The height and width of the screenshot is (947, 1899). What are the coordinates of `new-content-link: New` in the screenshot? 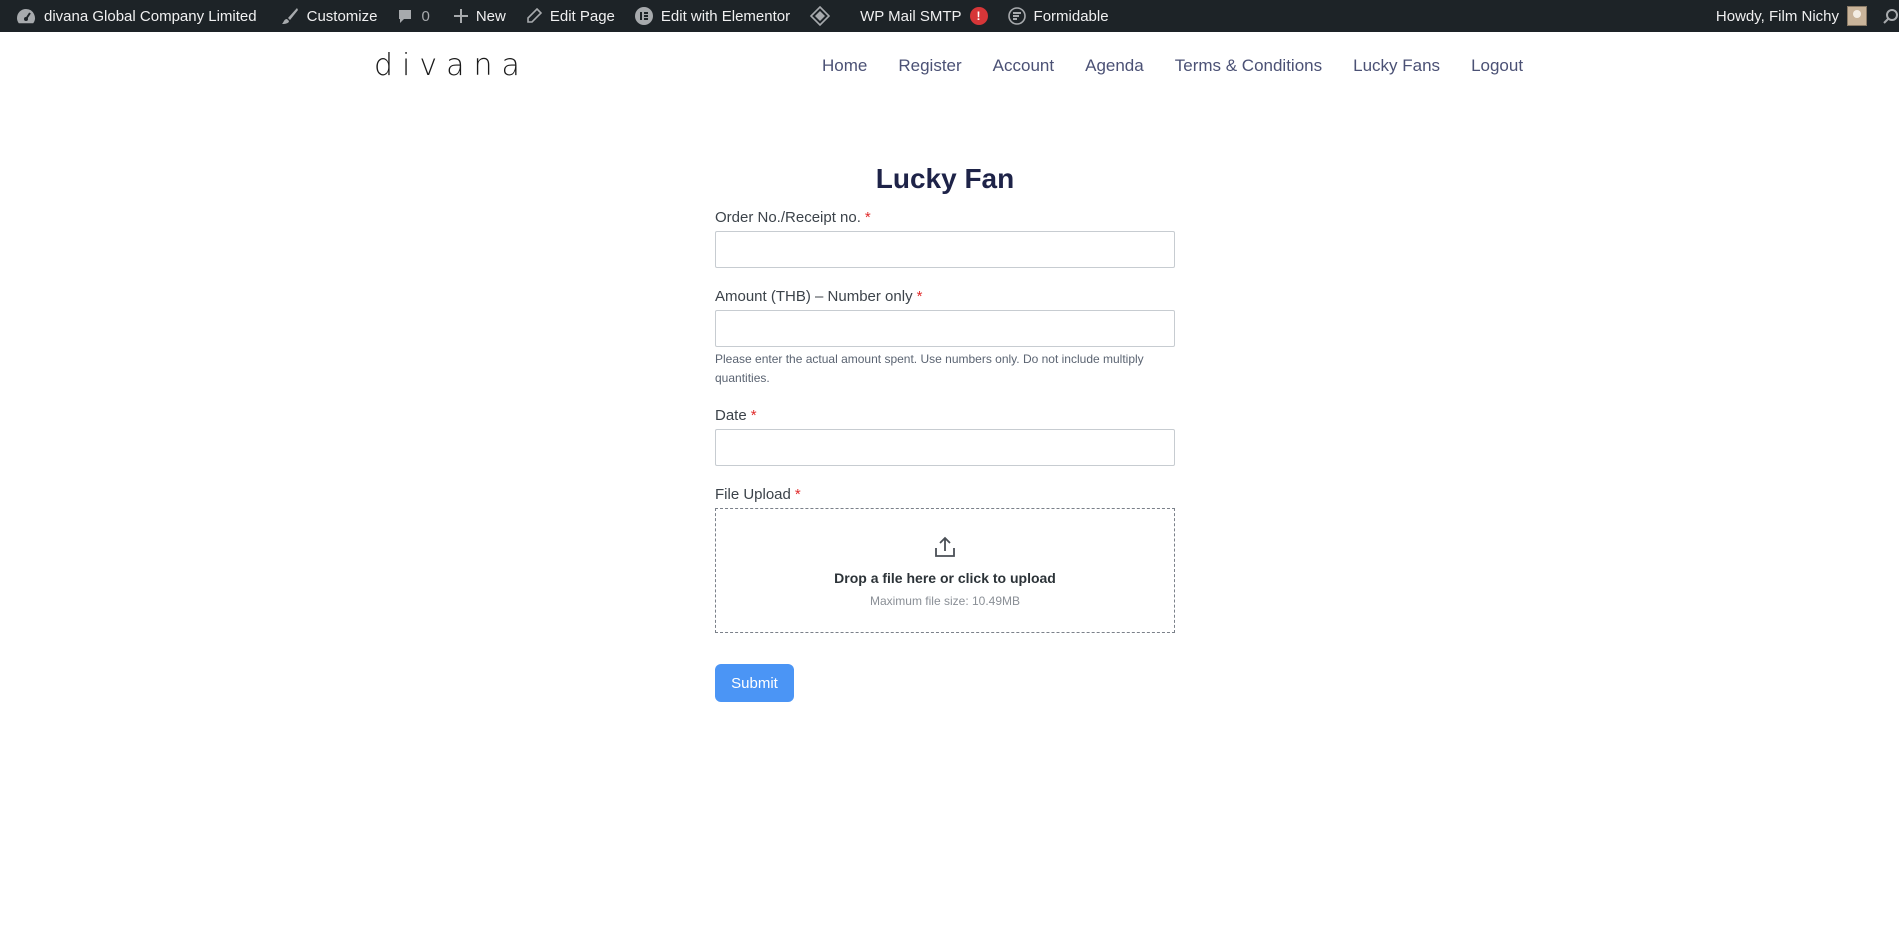 It's located at (480, 16).